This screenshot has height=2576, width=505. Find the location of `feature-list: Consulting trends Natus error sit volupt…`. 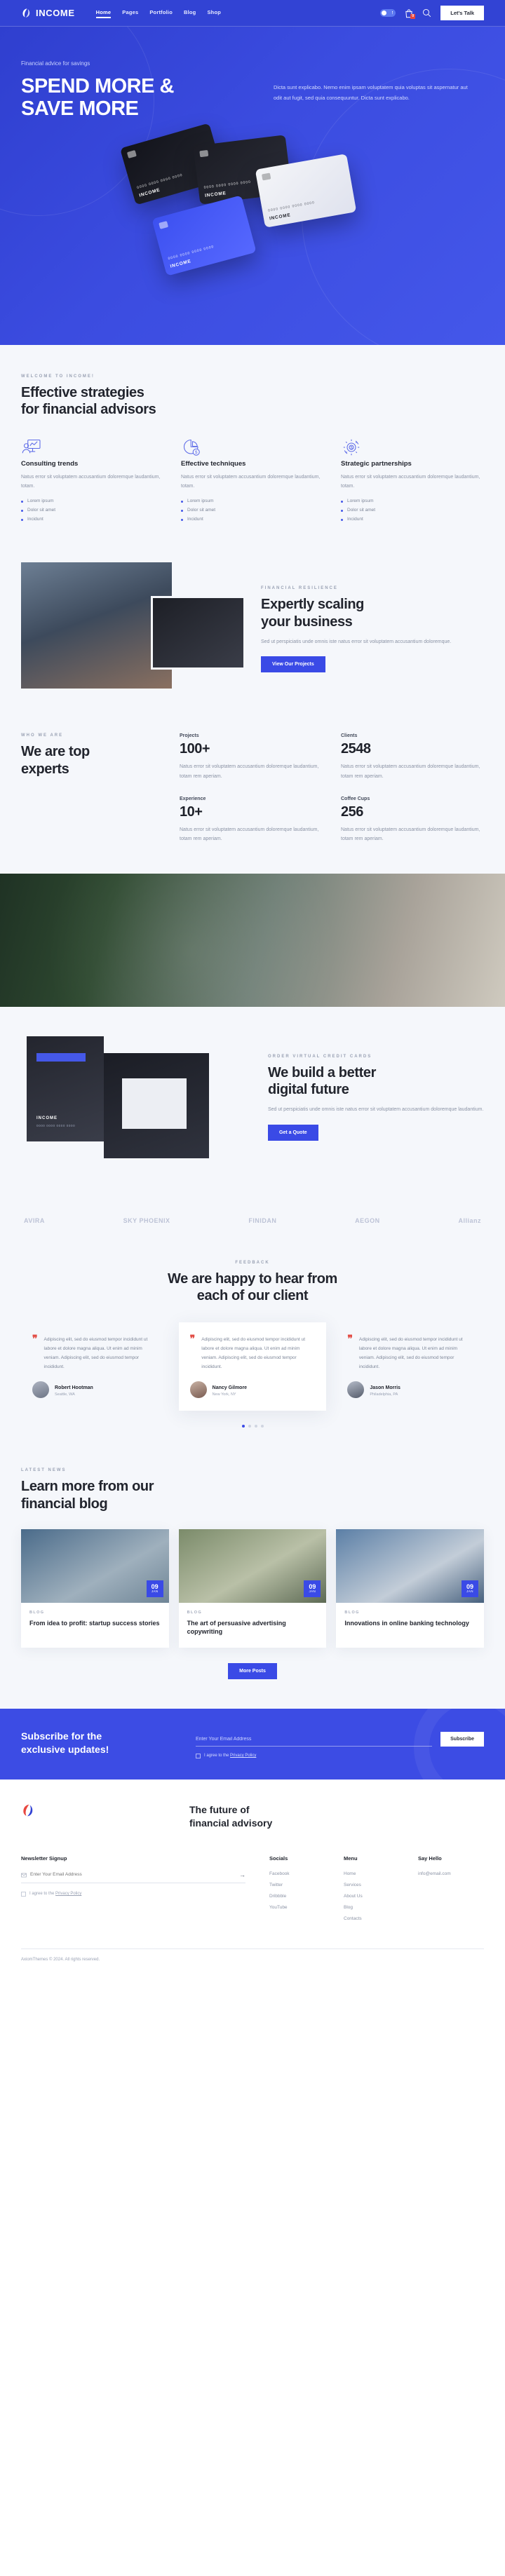

feature-list: Consulting trends Natus error sit volupt… is located at coordinates (252, 482).